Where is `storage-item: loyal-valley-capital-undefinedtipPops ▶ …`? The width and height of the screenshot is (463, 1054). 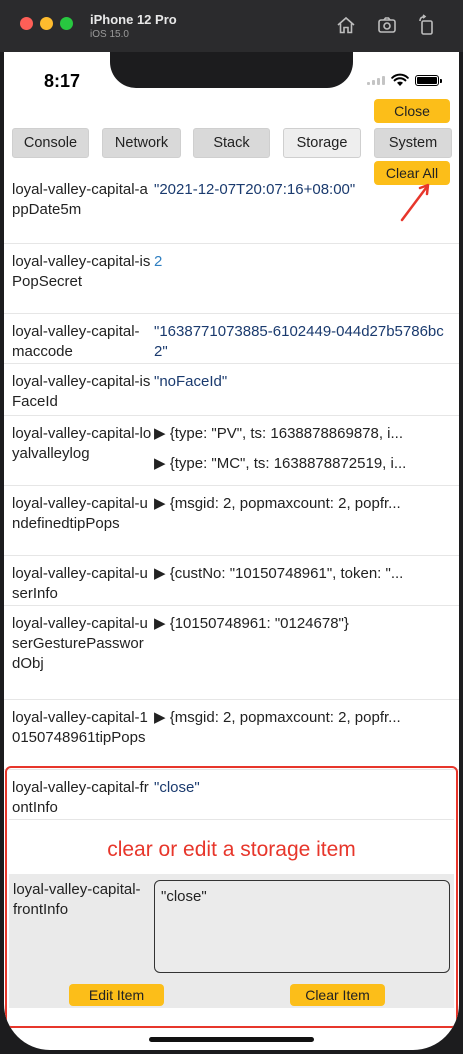 storage-item: loyal-valley-capital-undefinedtipPops ▶ … is located at coordinates (231, 521).